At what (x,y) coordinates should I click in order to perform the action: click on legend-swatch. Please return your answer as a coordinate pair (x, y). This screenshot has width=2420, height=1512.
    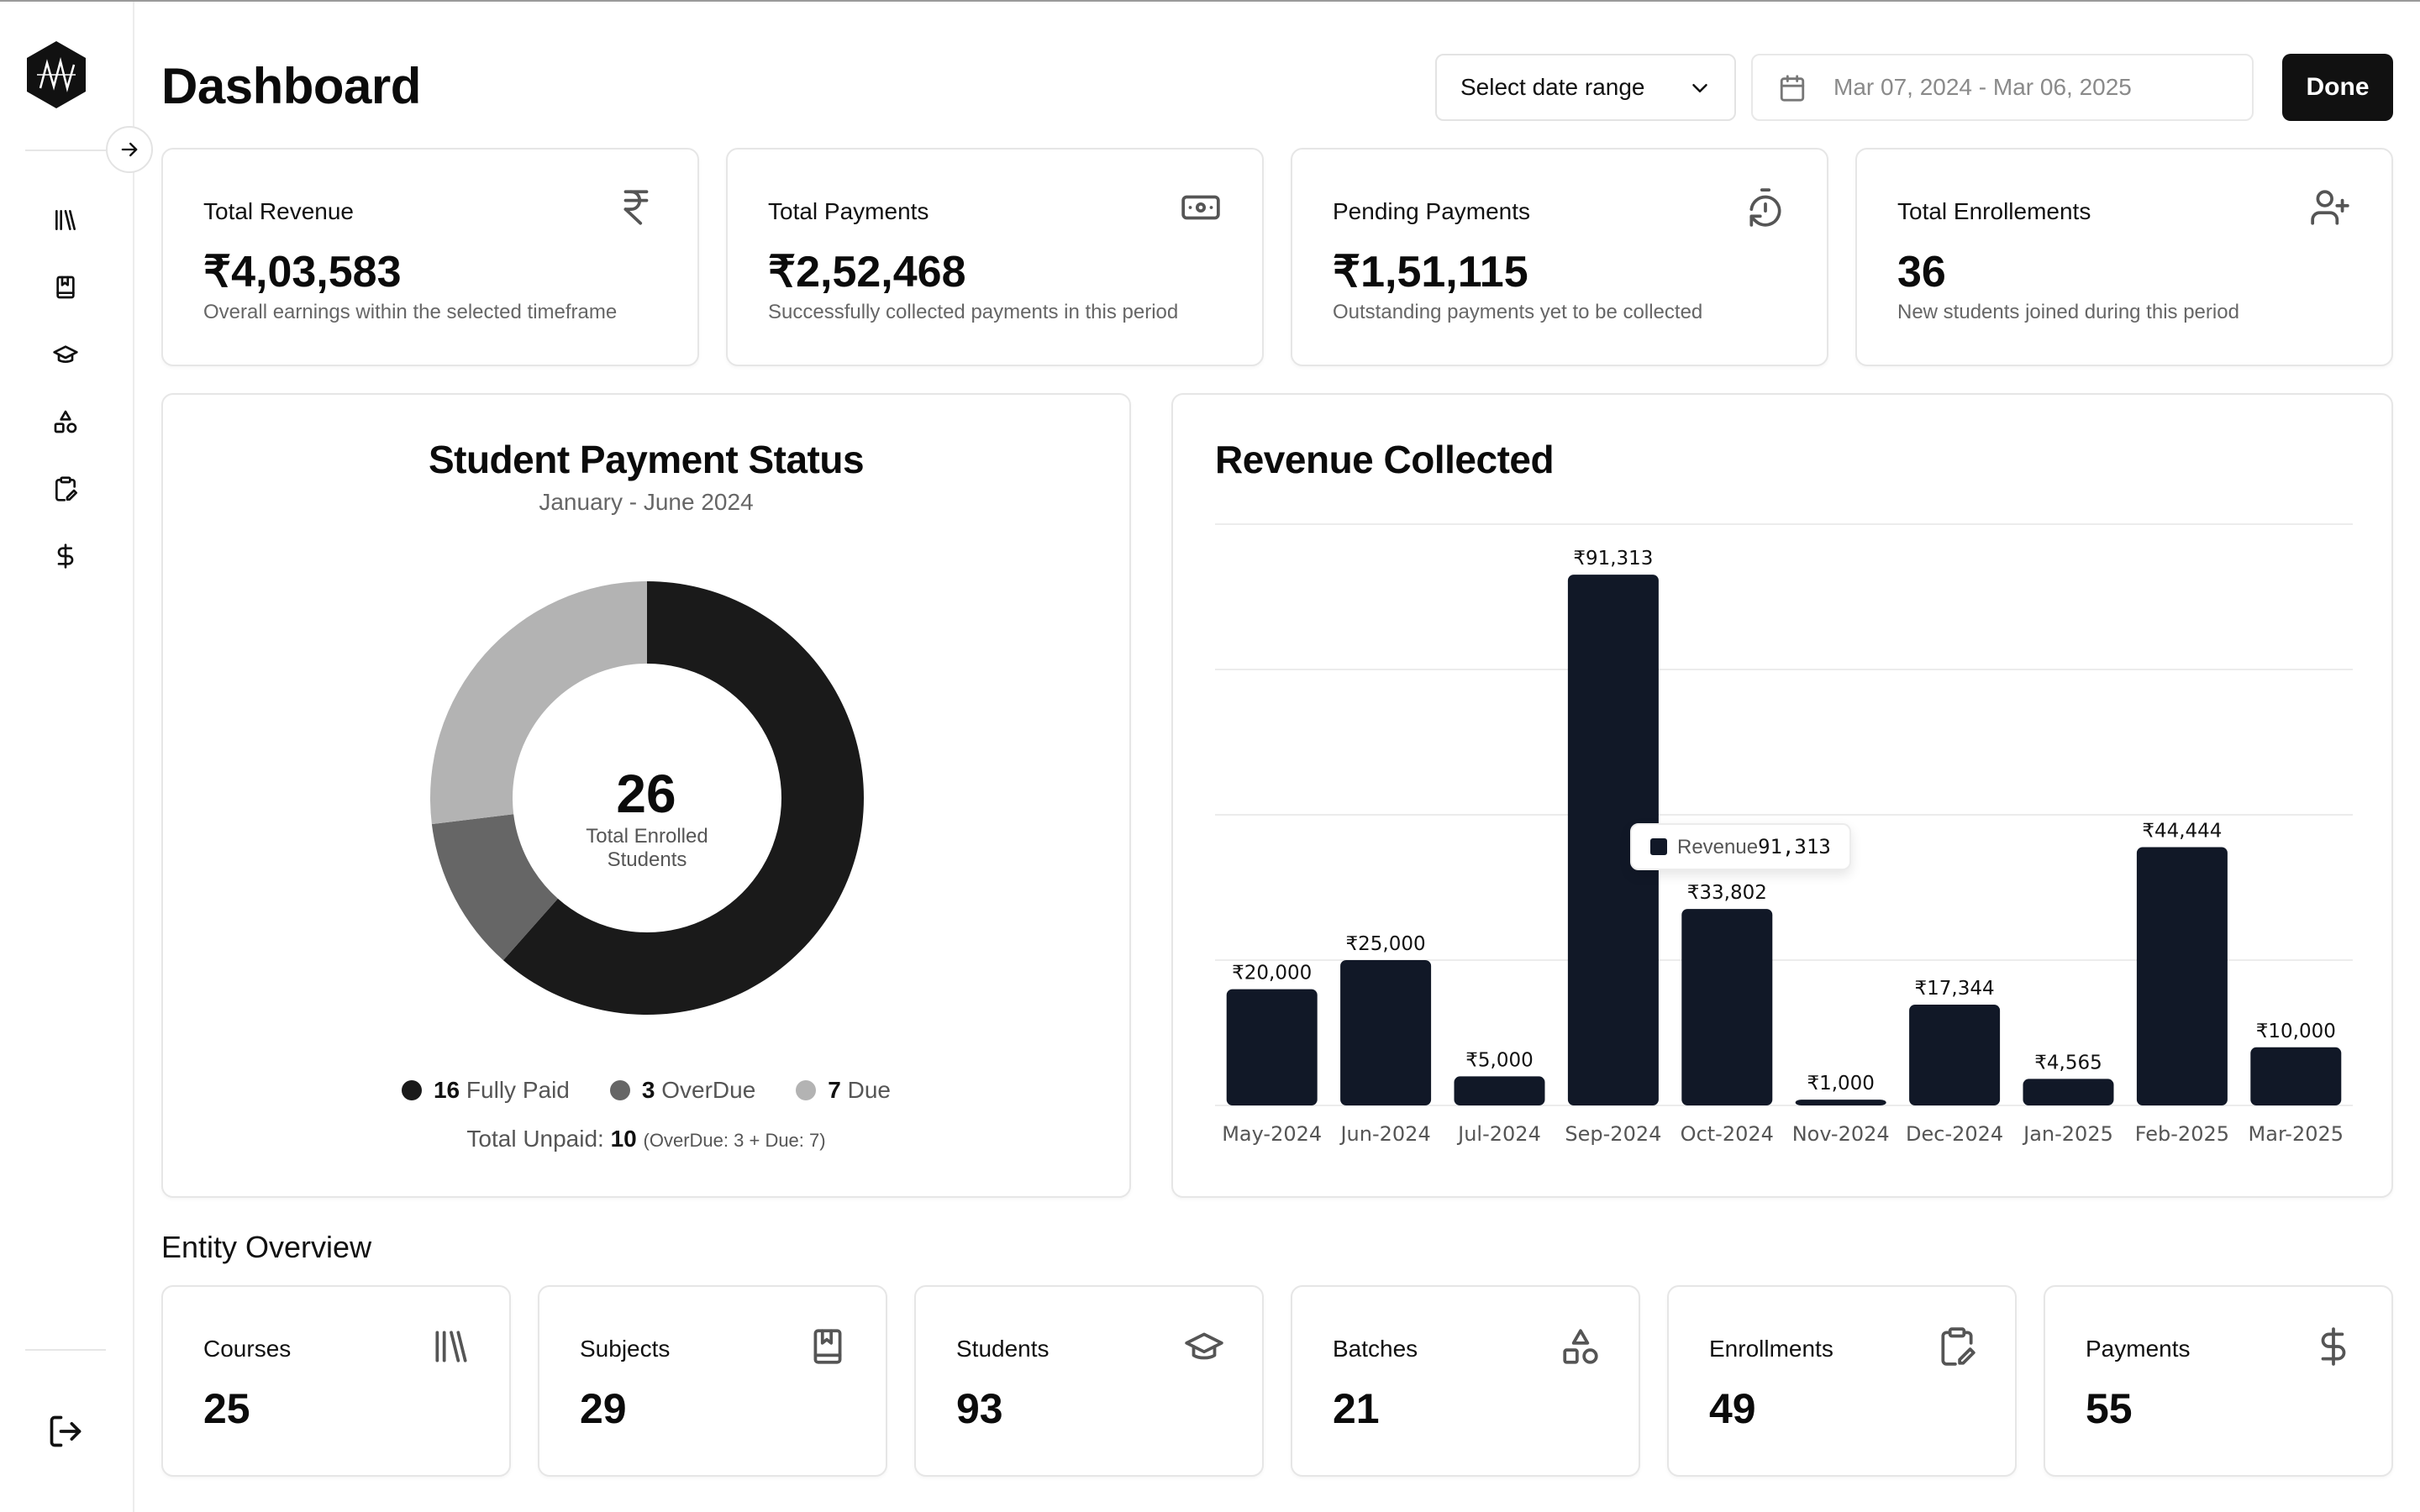
    Looking at the image, I should click on (619, 1090).